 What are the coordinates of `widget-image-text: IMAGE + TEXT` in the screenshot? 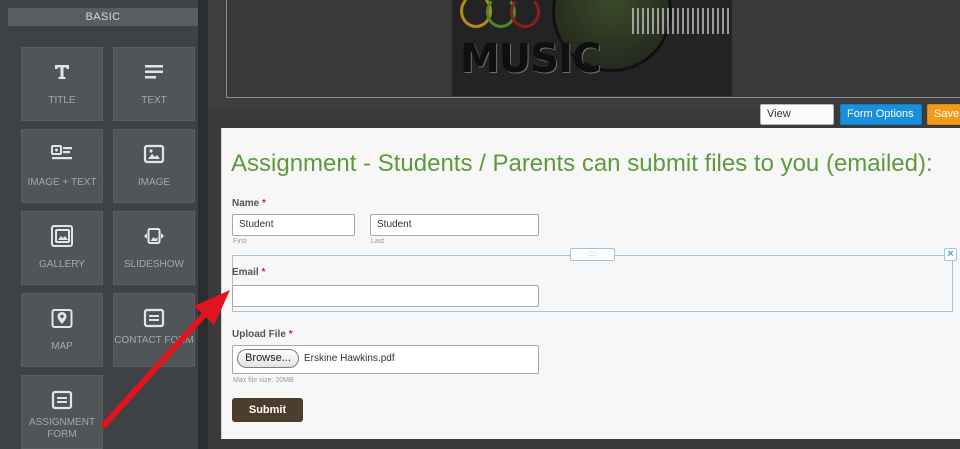 It's located at (62, 166).